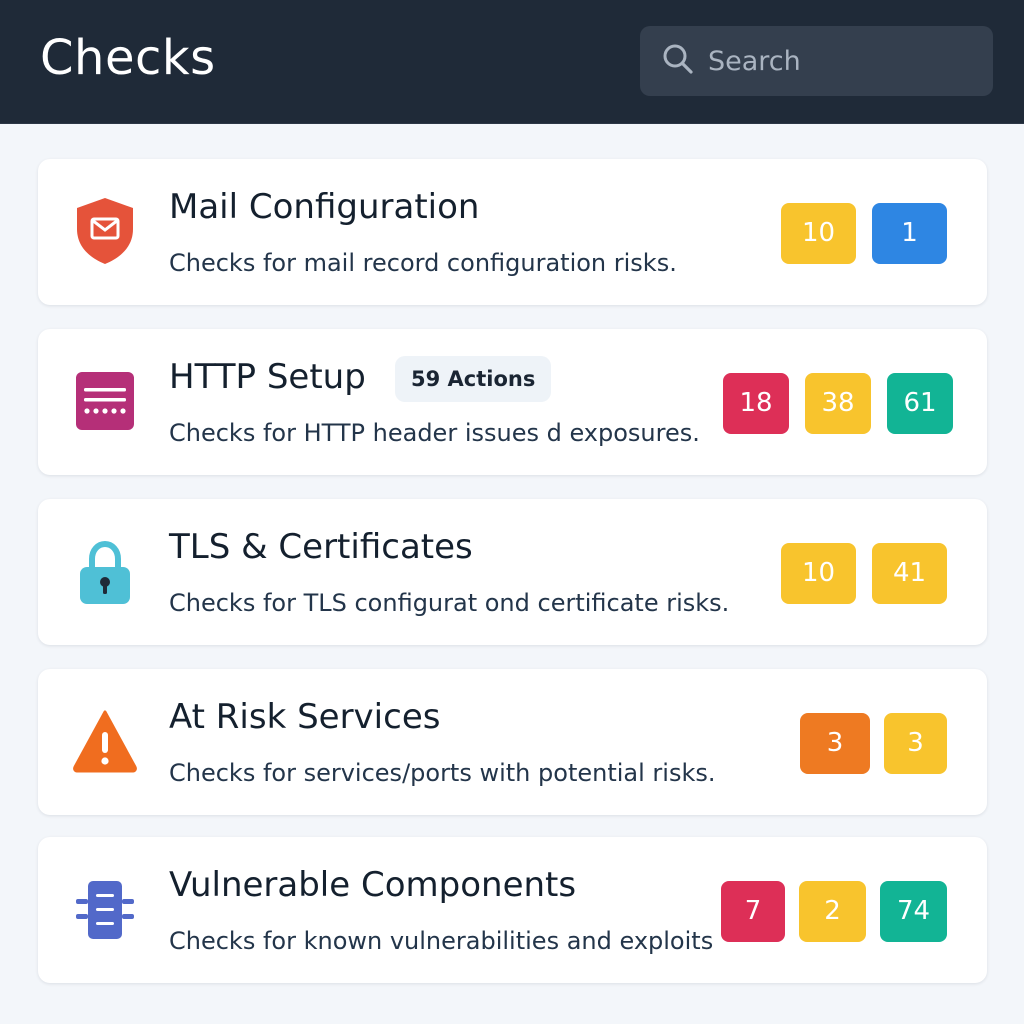  Describe the element at coordinates (105, 741) in the screenshot. I see `warning-icon` at that location.